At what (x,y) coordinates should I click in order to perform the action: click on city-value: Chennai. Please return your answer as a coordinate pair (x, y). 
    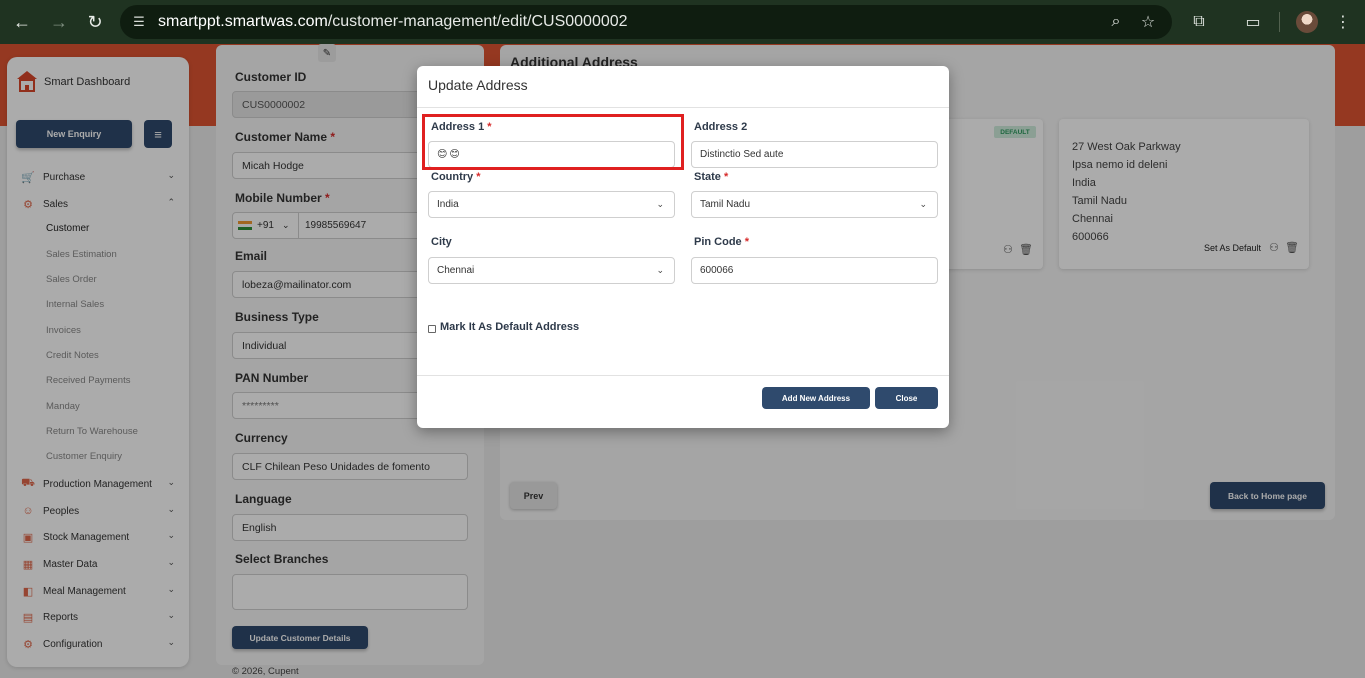
    Looking at the image, I should click on (456, 270).